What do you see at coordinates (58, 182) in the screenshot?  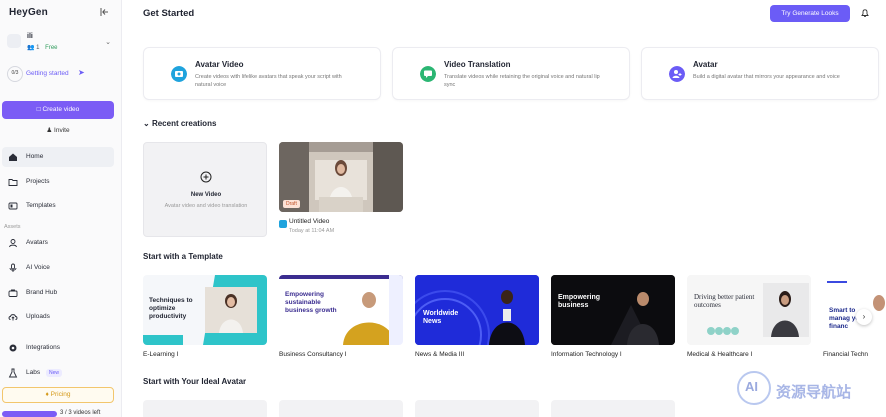 I see `sidebar-item-projects: Projects` at bounding box center [58, 182].